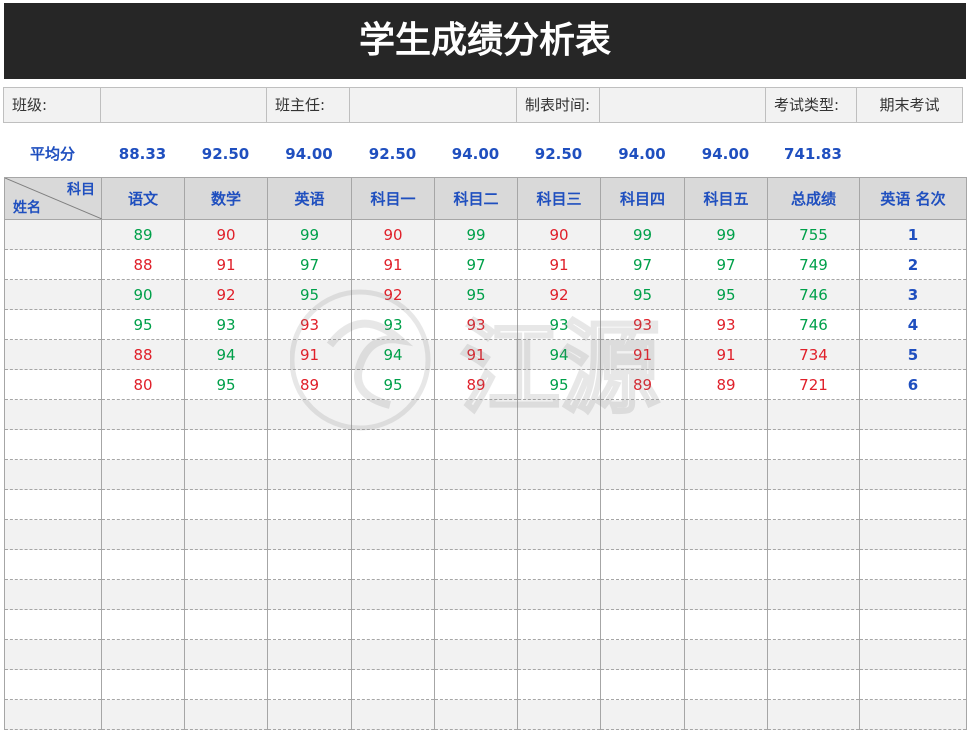 The height and width of the screenshot is (740, 970). Describe the element at coordinates (393, 354) in the screenshot. I see `score-cell: 94` at that location.